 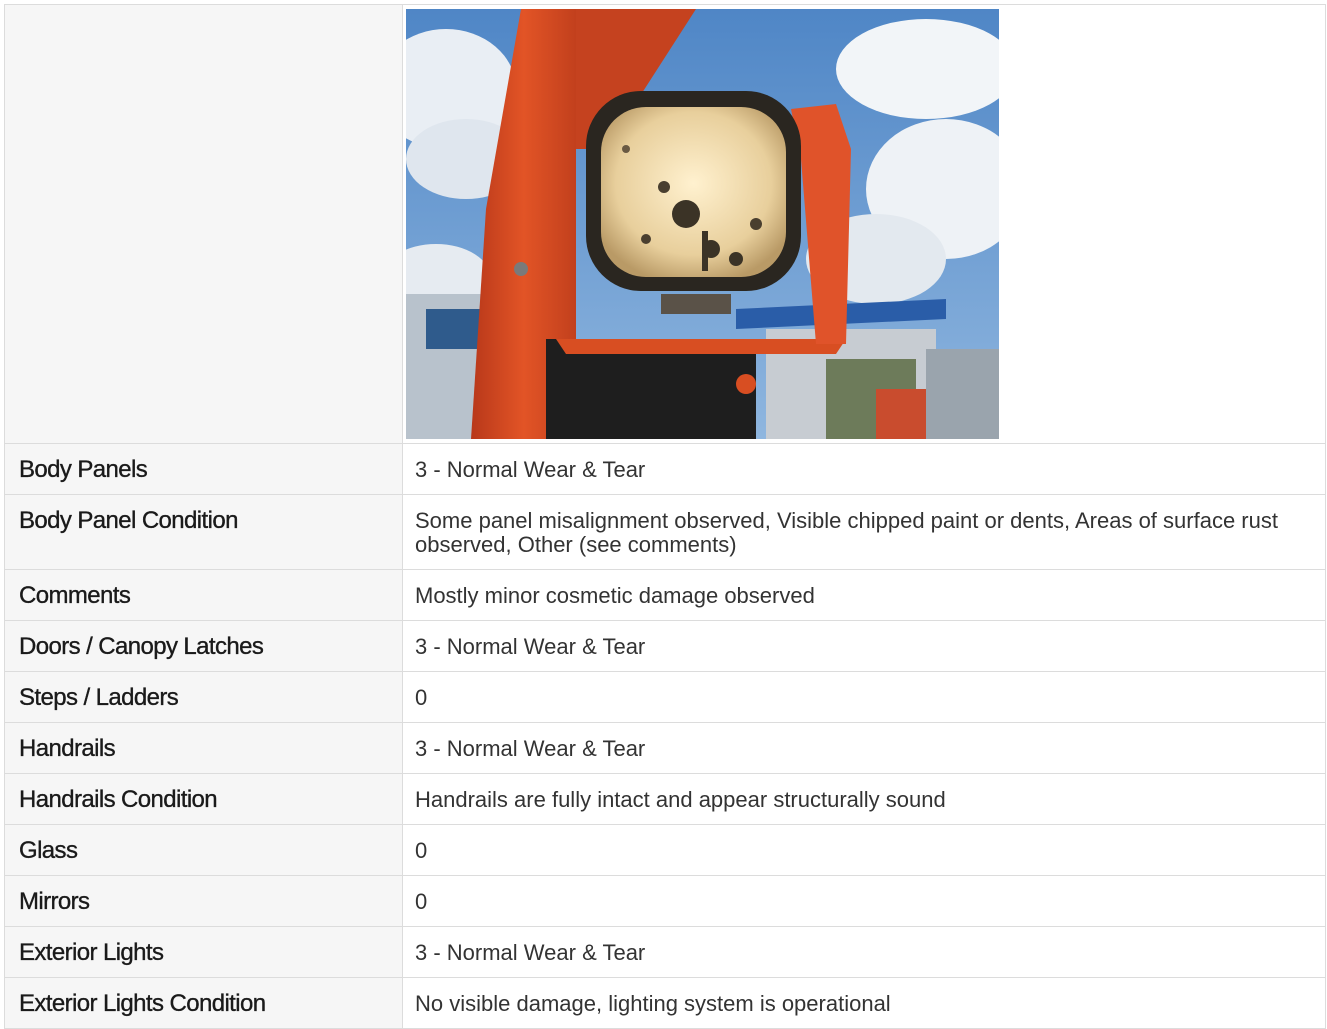 I want to click on table-row: Exterior Lights 3 - Normal Wear & Tear, so click(x=665, y=952).